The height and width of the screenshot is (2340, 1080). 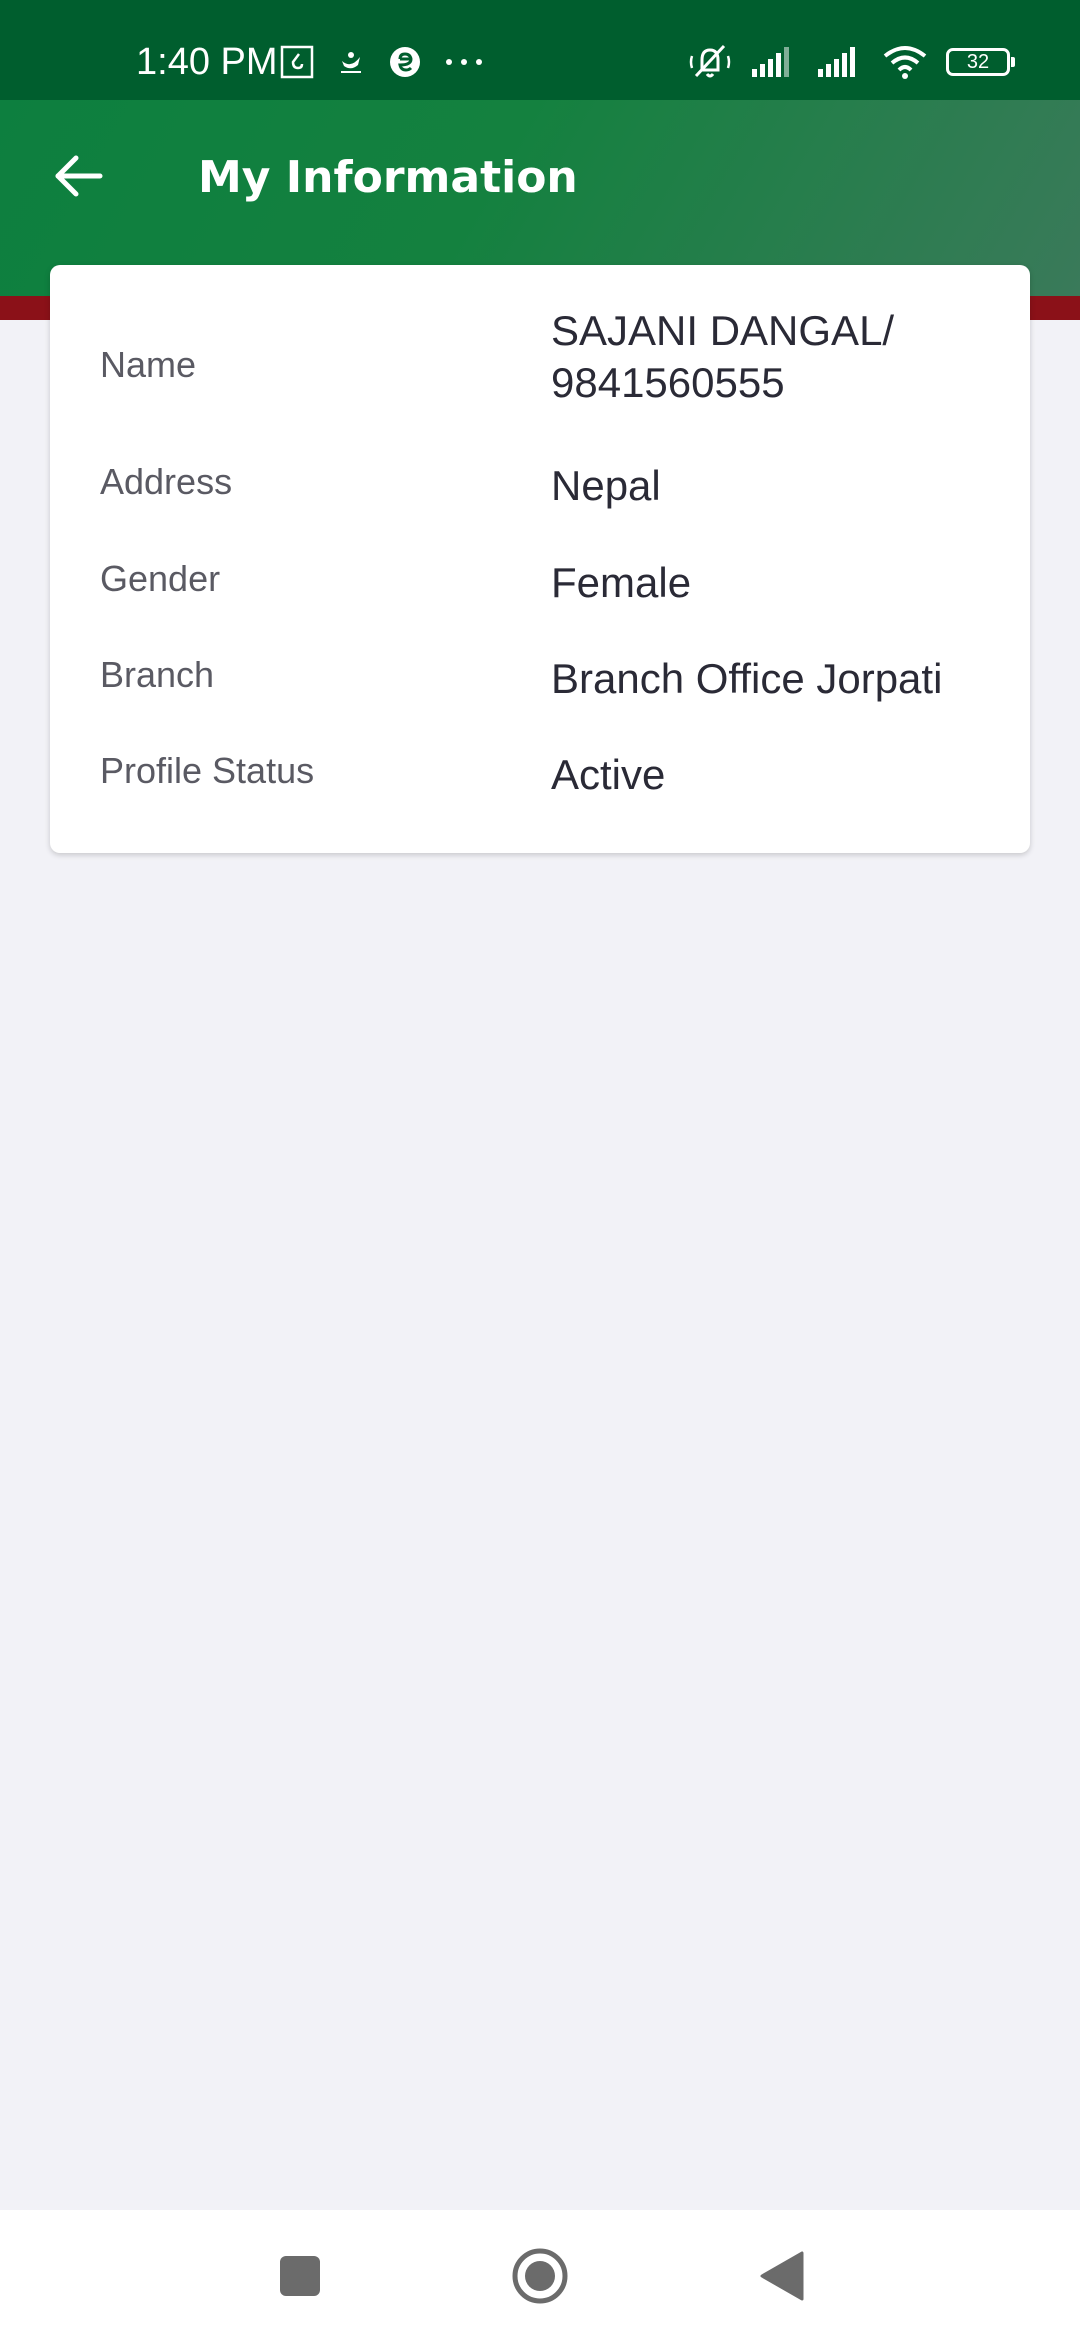 I want to click on info-label-branch: Branch, so click(x=157, y=674).